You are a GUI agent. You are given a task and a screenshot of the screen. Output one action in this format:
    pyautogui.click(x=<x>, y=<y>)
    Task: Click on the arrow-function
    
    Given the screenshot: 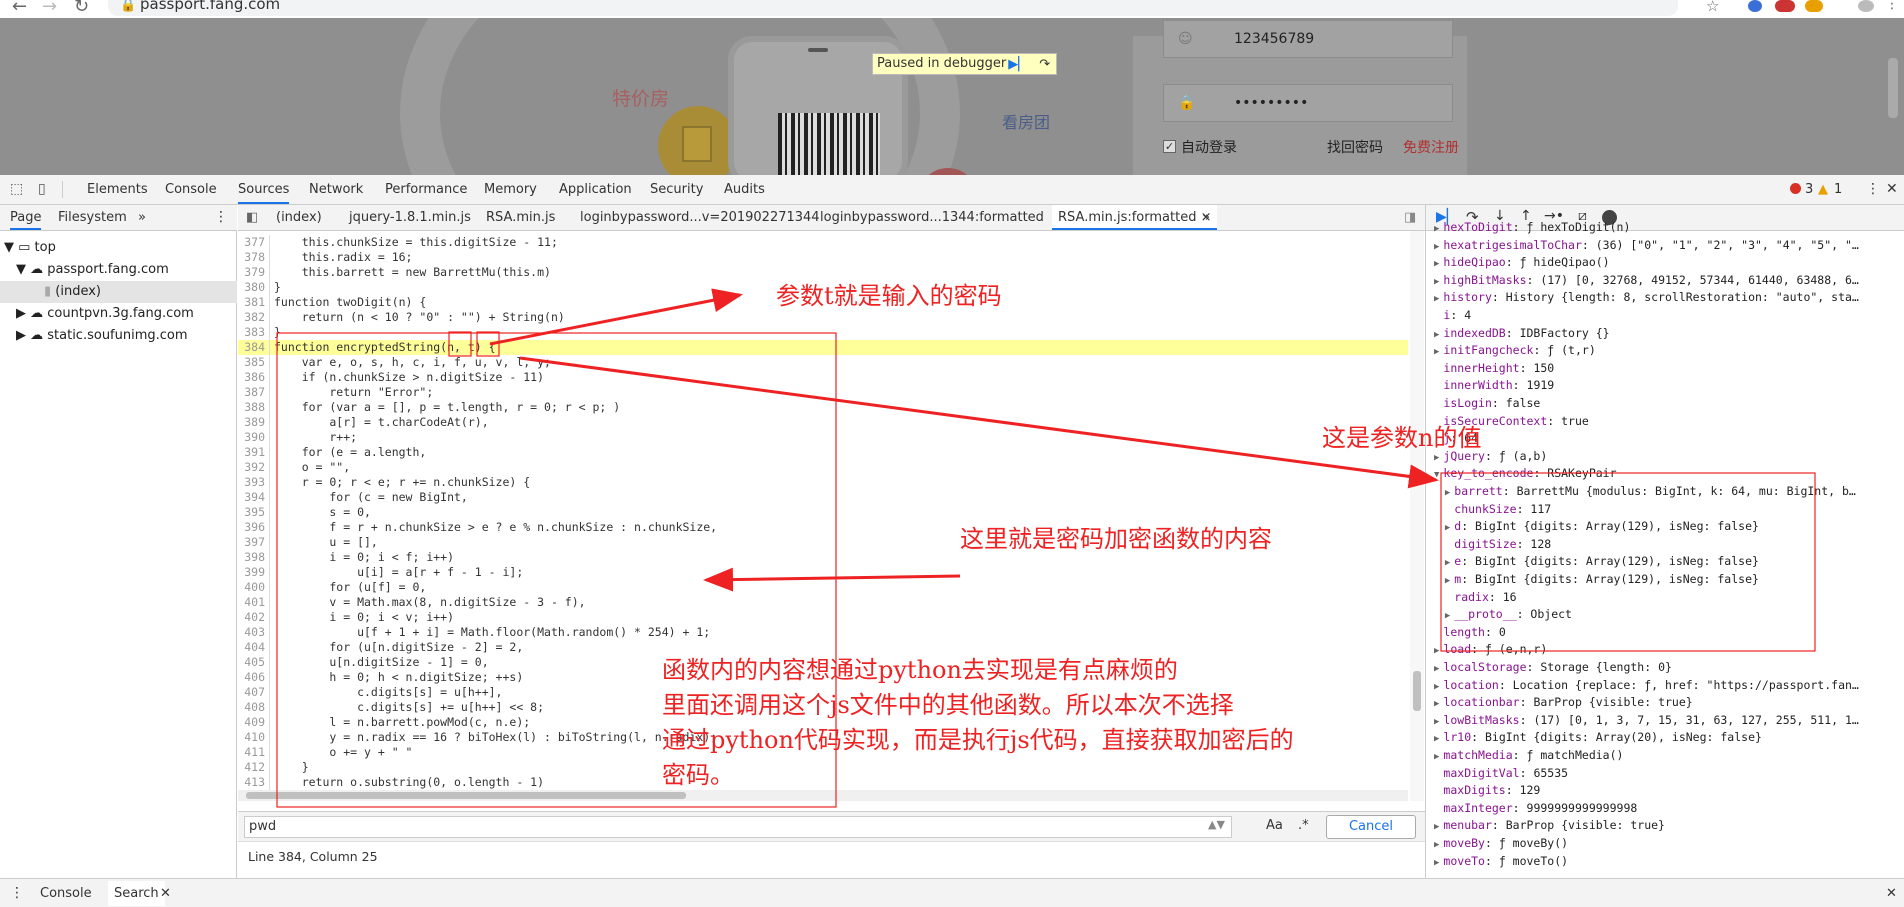 What is the action you would take?
    pyautogui.click(x=832, y=579)
    